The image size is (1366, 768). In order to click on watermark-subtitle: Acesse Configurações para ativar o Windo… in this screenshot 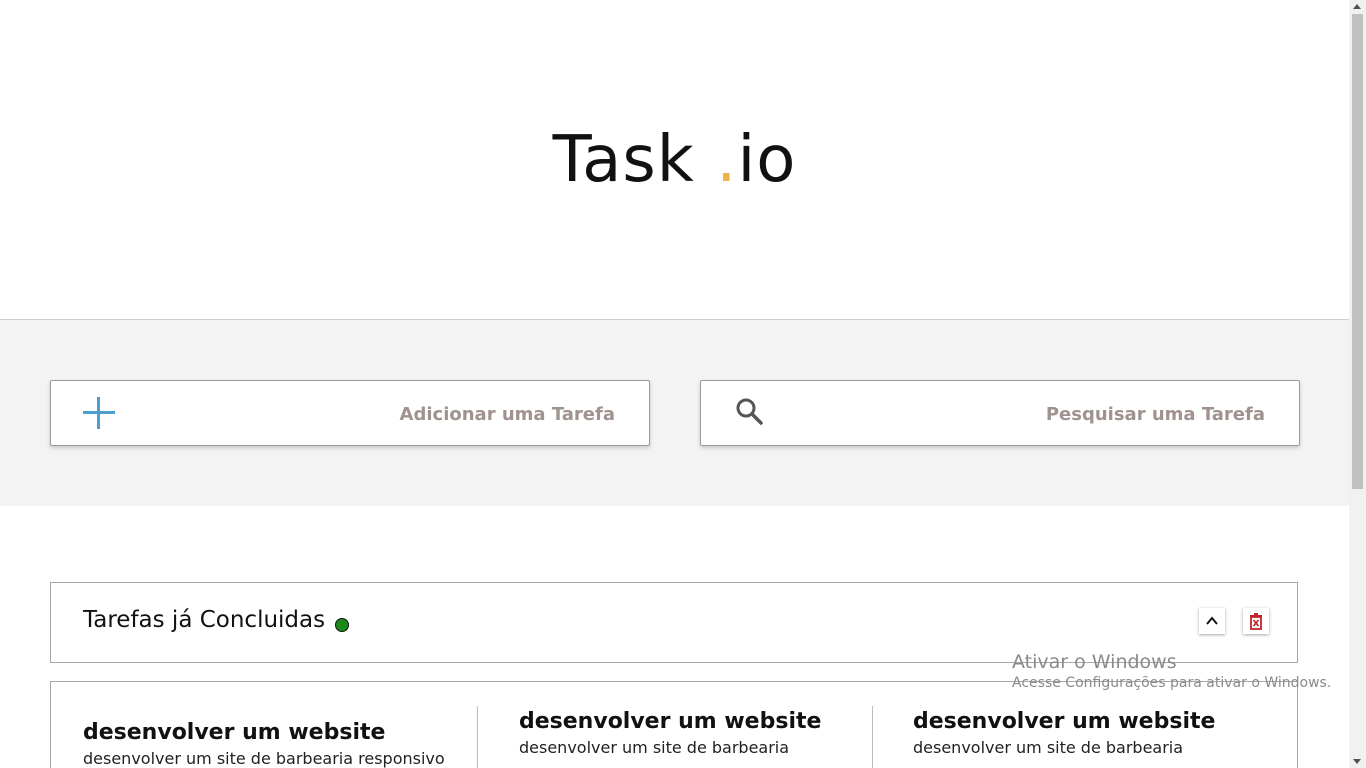, I will do `click(1172, 683)`.